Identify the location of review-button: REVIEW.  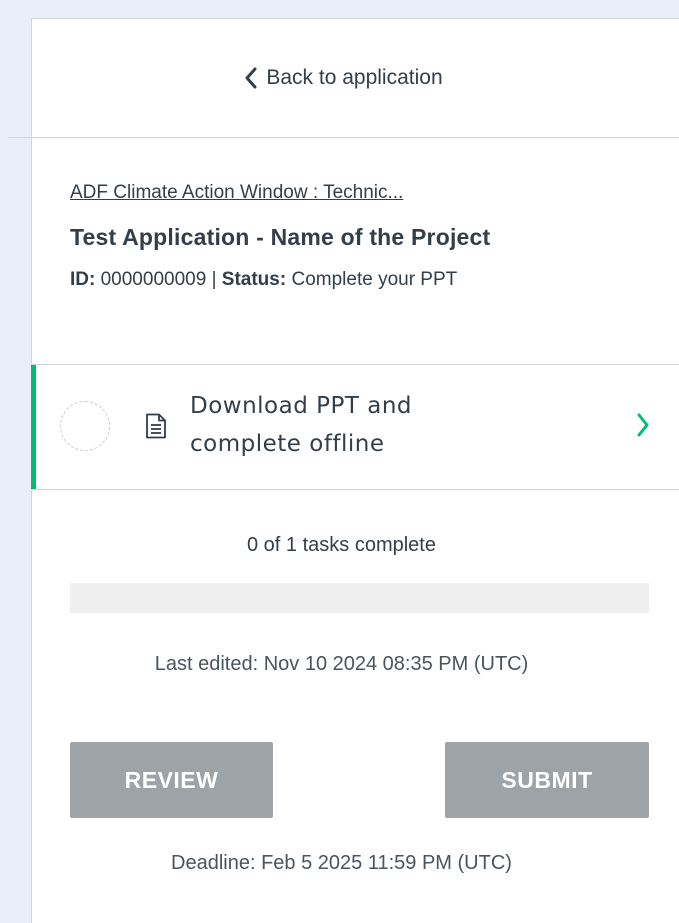
(171, 780).